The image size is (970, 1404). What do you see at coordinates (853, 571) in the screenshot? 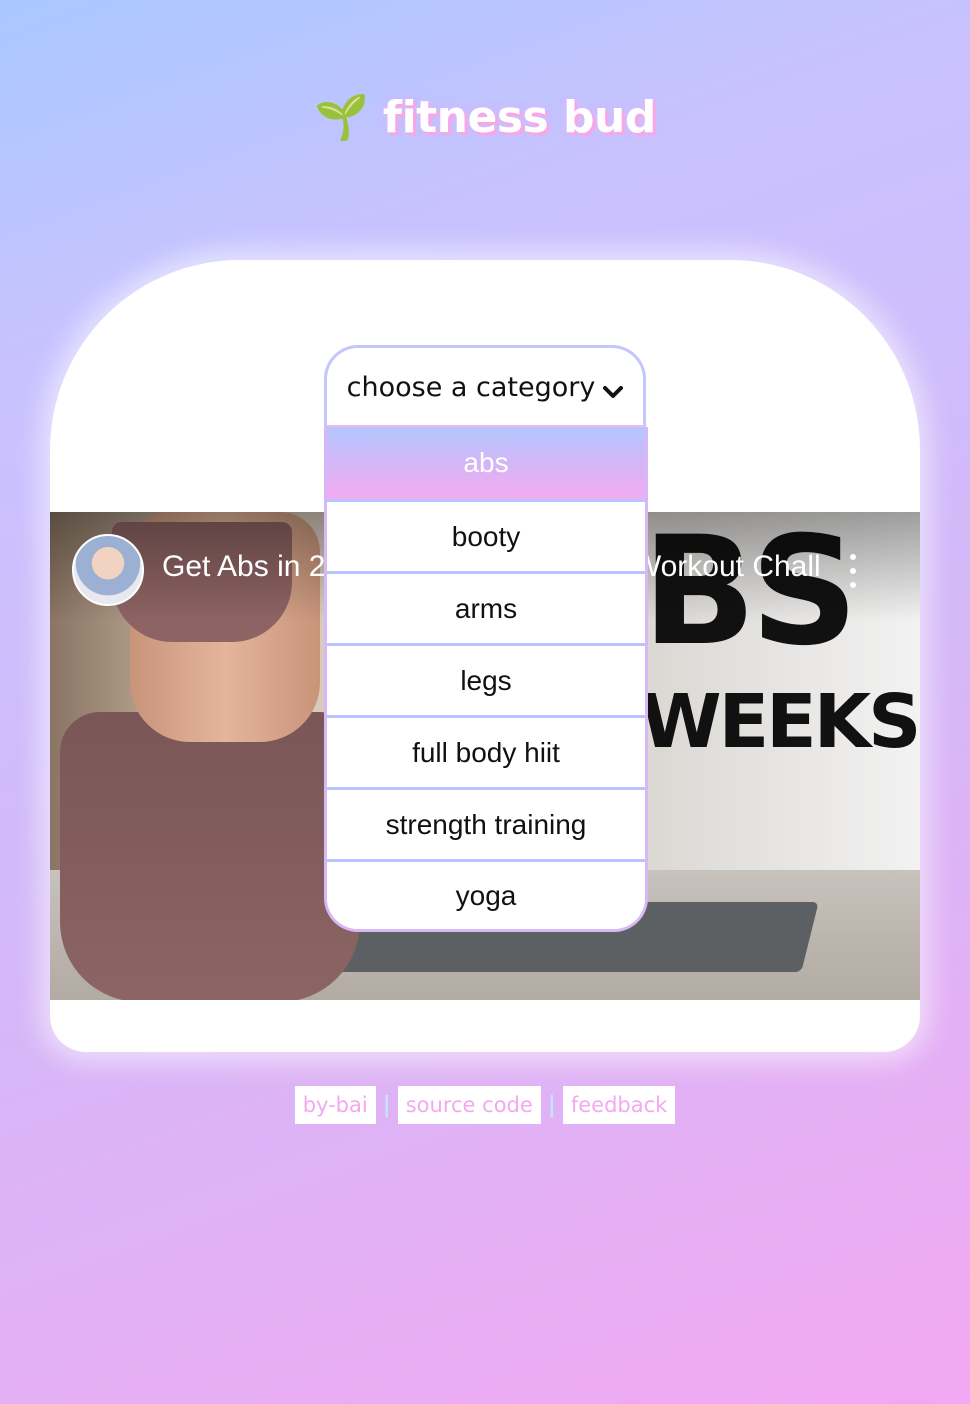
I see `more-options-icon` at bounding box center [853, 571].